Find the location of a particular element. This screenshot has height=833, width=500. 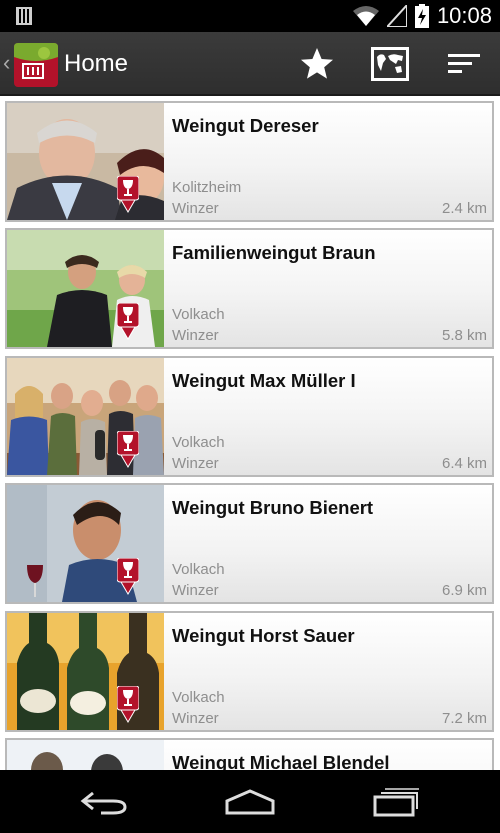

list-item: Weingut Michael Blendel is located at coordinates (249, 754).